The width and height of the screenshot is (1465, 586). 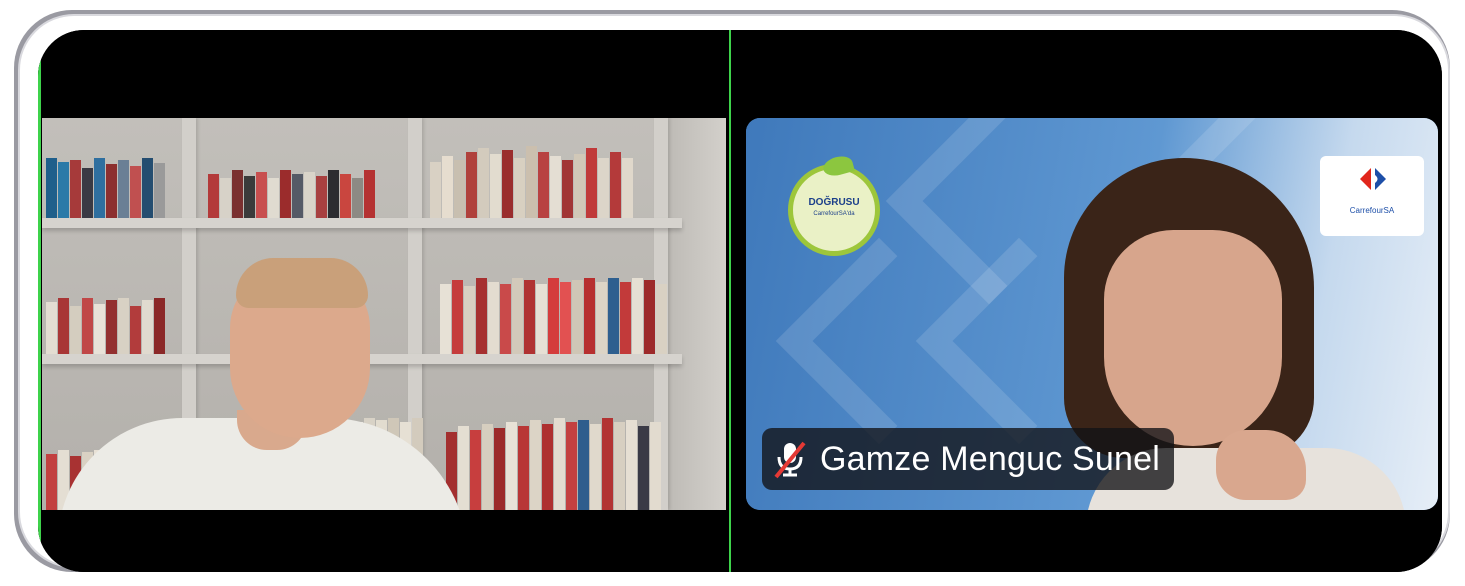 What do you see at coordinates (990, 458) in the screenshot?
I see `participant-name: Gamze Menguc Sunel` at bounding box center [990, 458].